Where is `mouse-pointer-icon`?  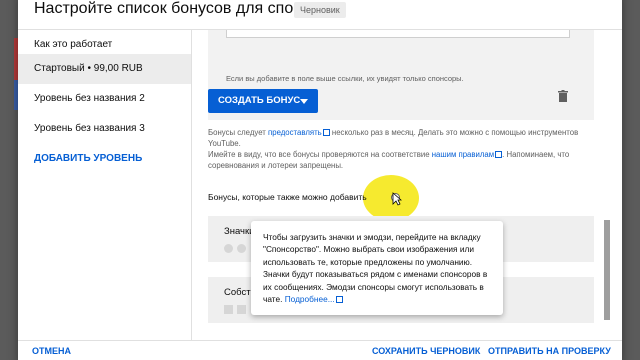 mouse-pointer-icon is located at coordinates (397, 199).